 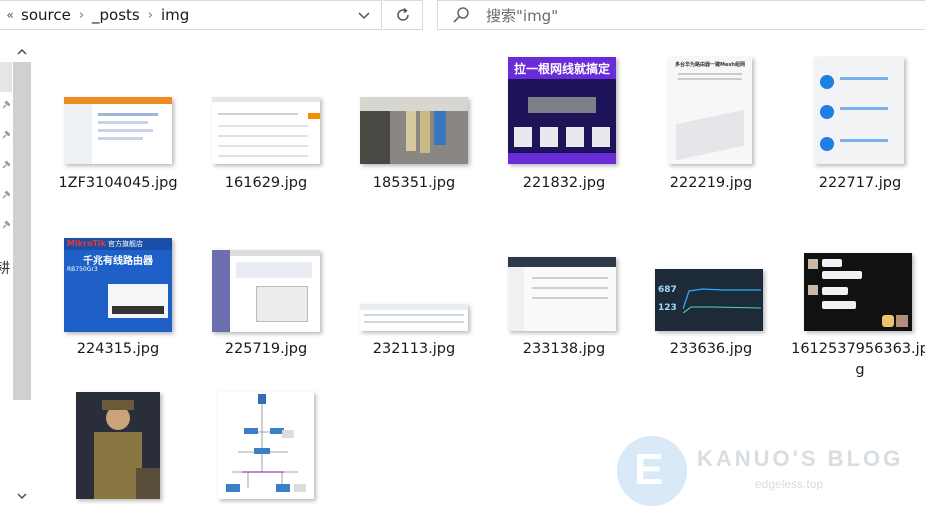 I want to click on file-item: 185351.jpg, so click(x=414, y=132).